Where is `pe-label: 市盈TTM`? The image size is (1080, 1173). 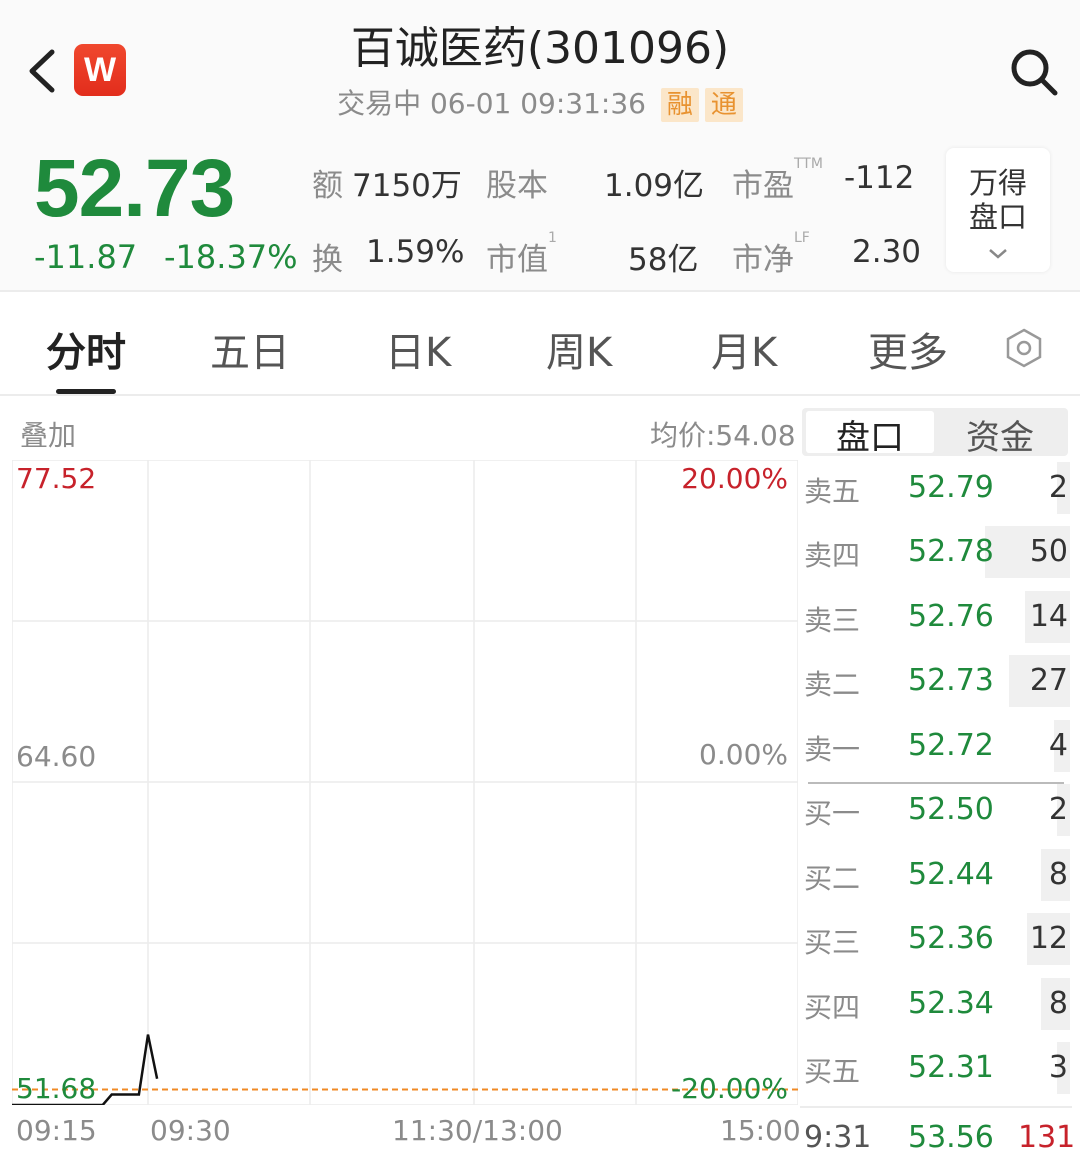
pe-label: 市盈TTM is located at coordinates (777, 180).